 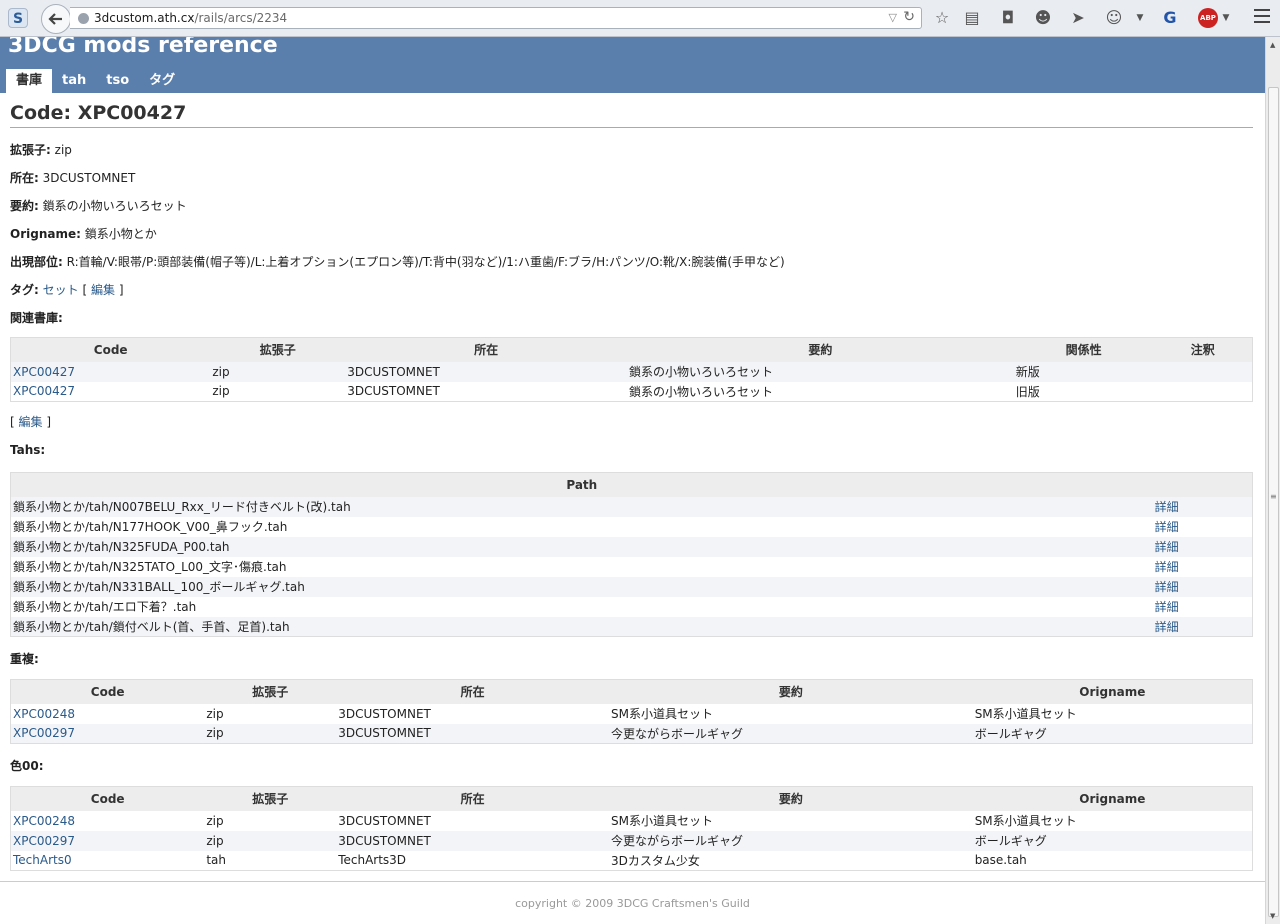 What do you see at coordinates (61, 290) in the screenshot?
I see `tag-link: セット` at bounding box center [61, 290].